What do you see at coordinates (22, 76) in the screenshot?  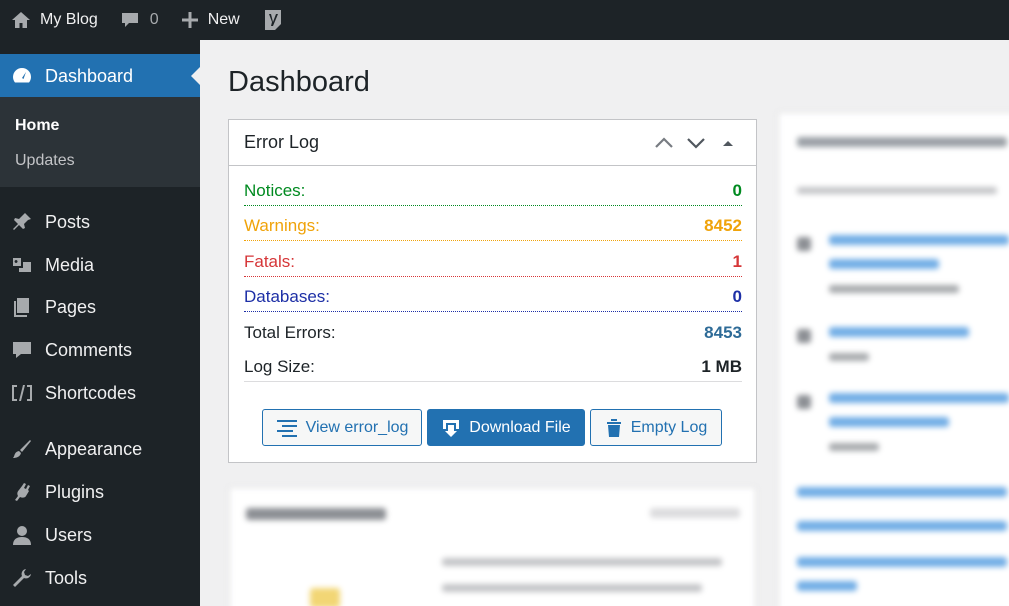 I see `dashboard-icon` at bounding box center [22, 76].